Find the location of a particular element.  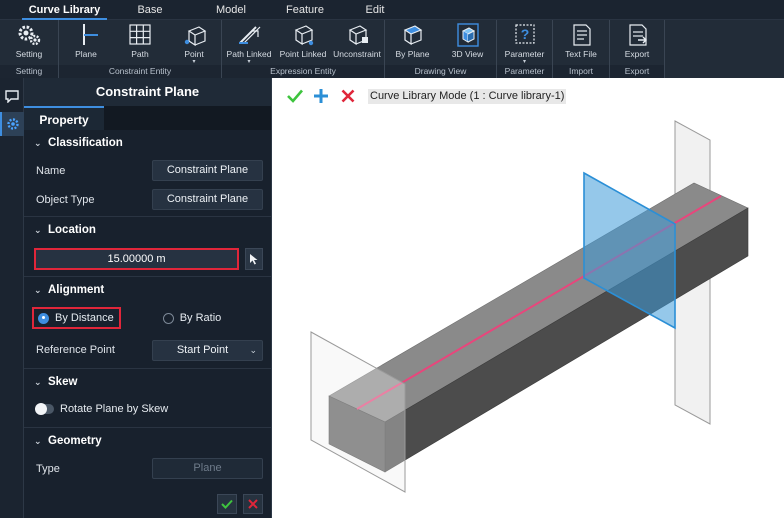

tab-property: Property is located at coordinates (64, 118).